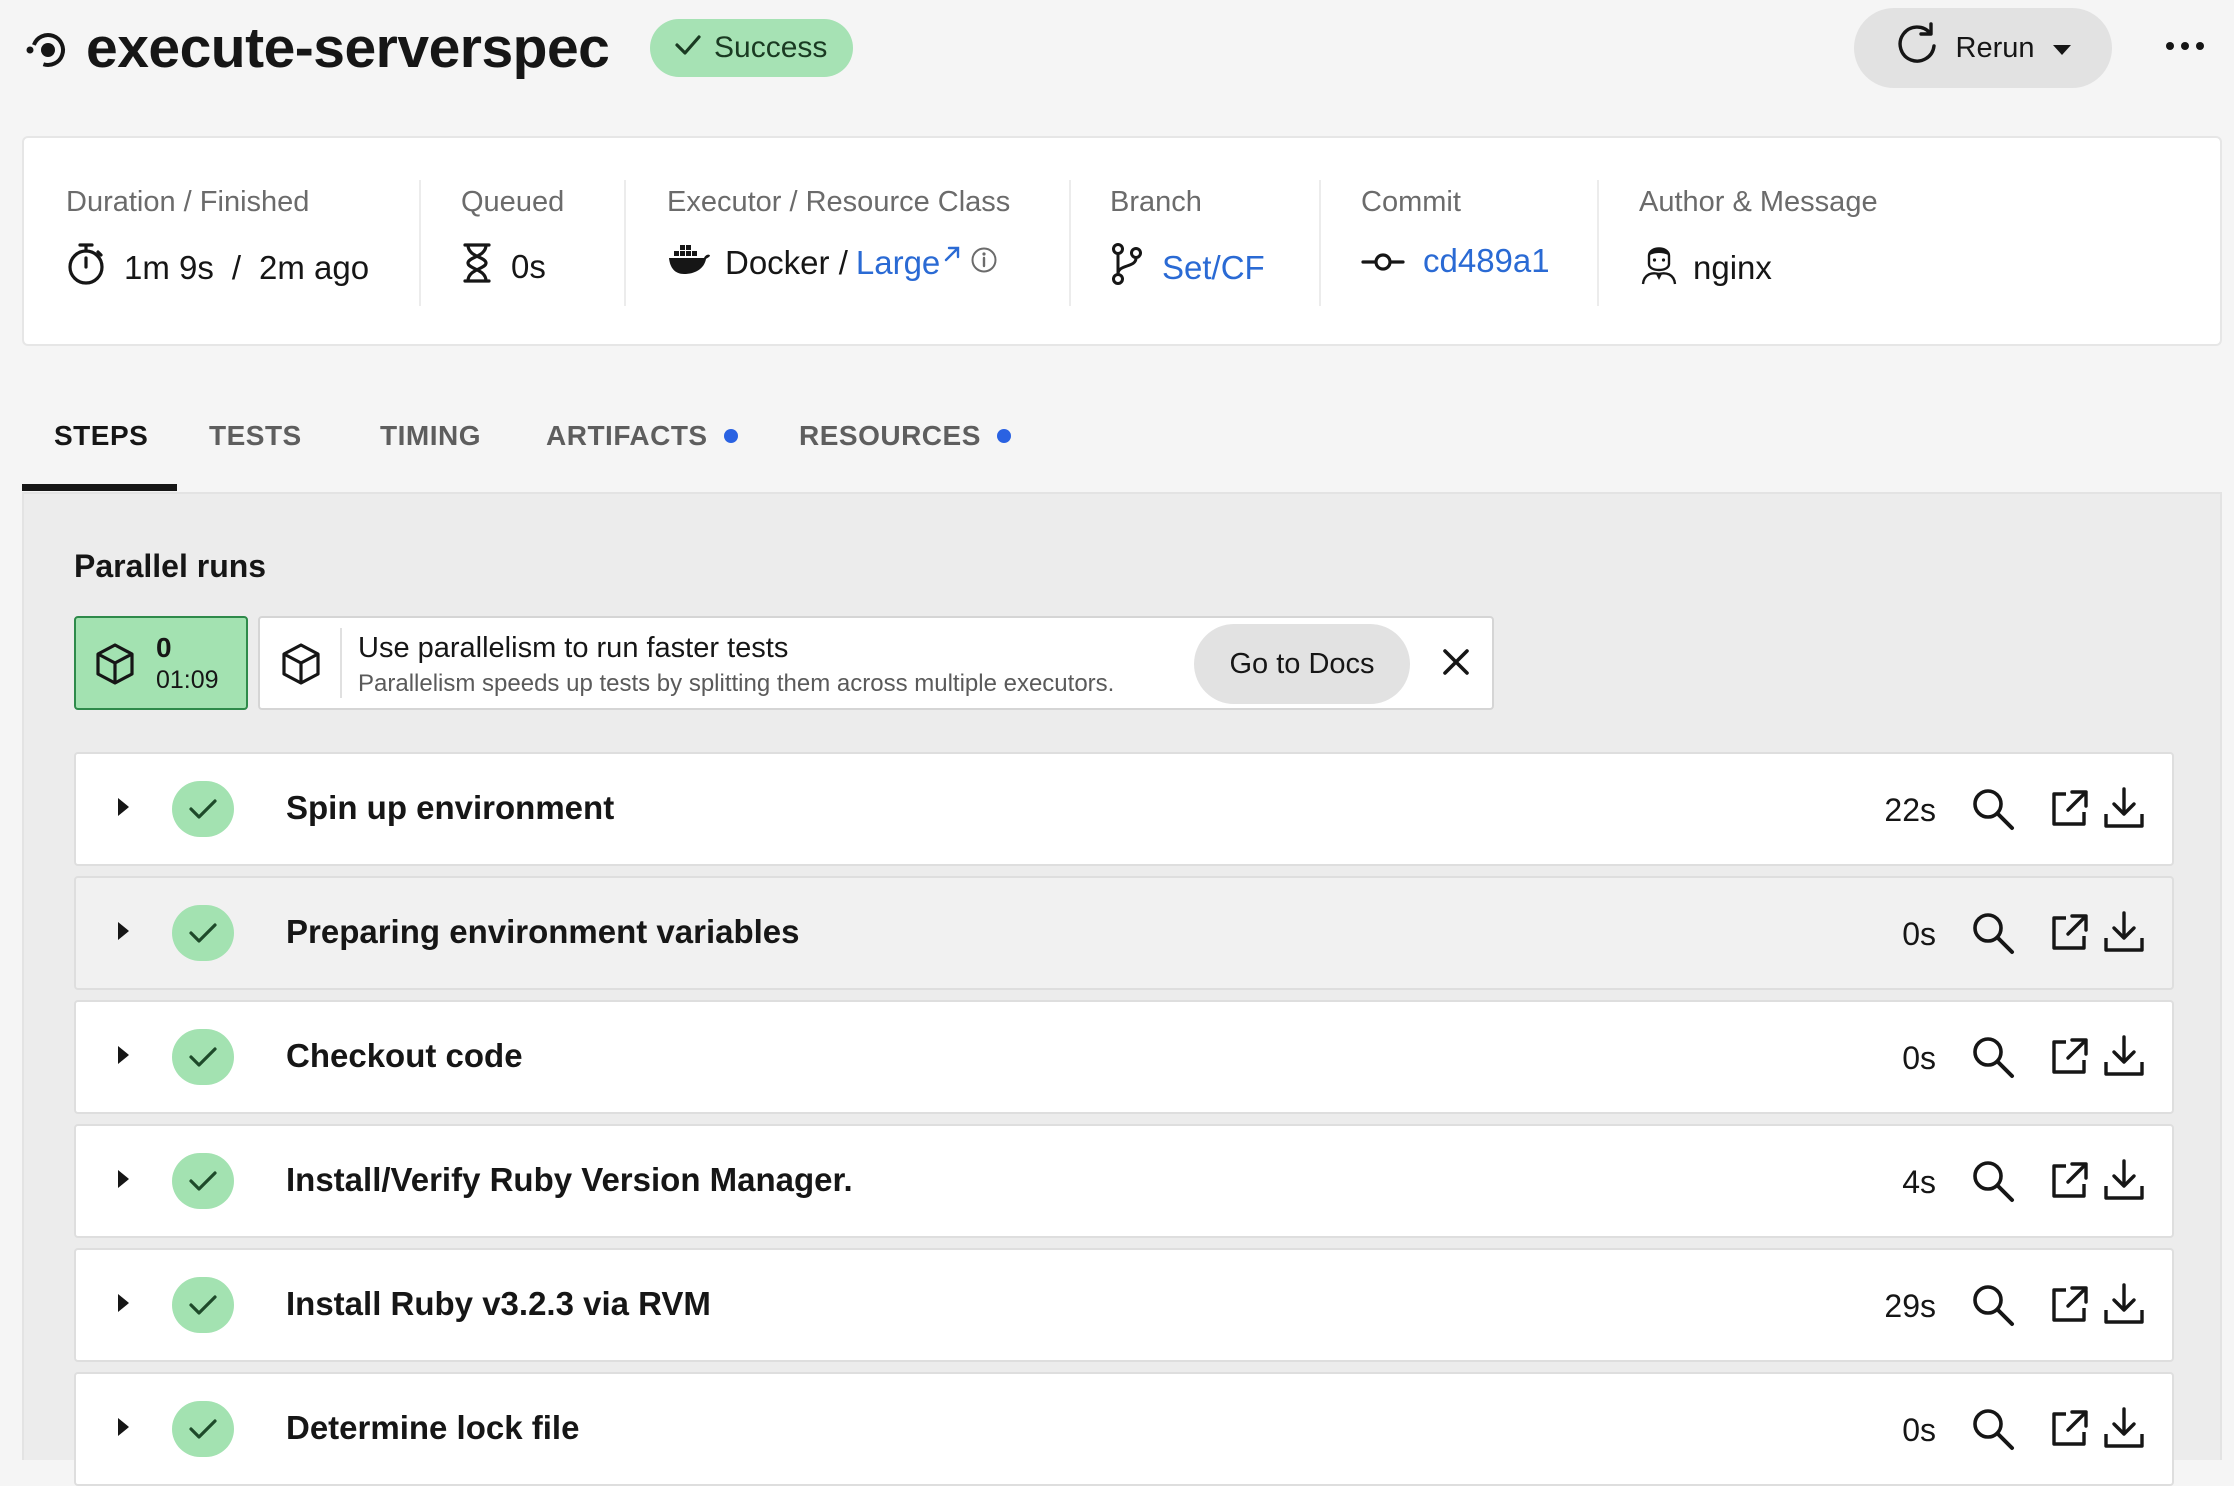 The image size is (2234, 1486). Describe the element at coordinates (752, 48) in the screenshot. I see `status-badge: Success` at that location.